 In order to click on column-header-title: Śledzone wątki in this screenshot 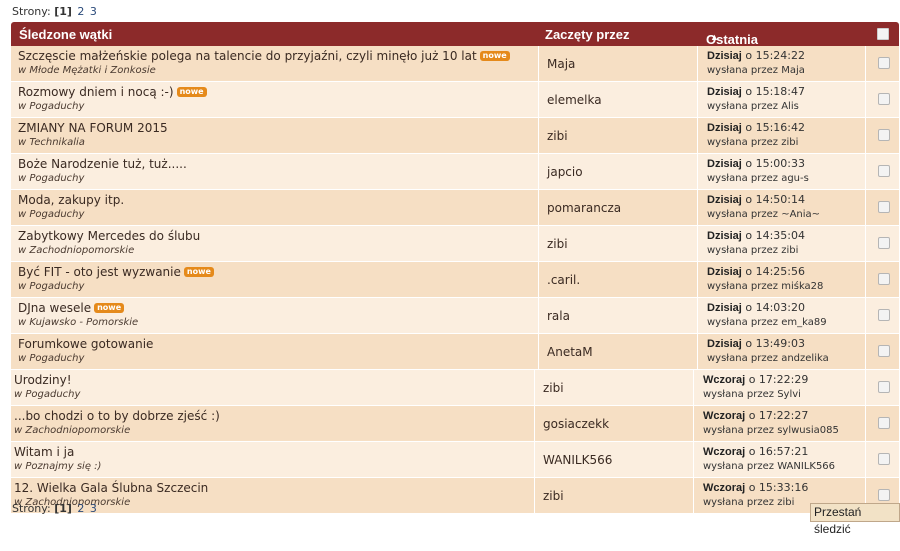, I will do `click(65, 34)`.